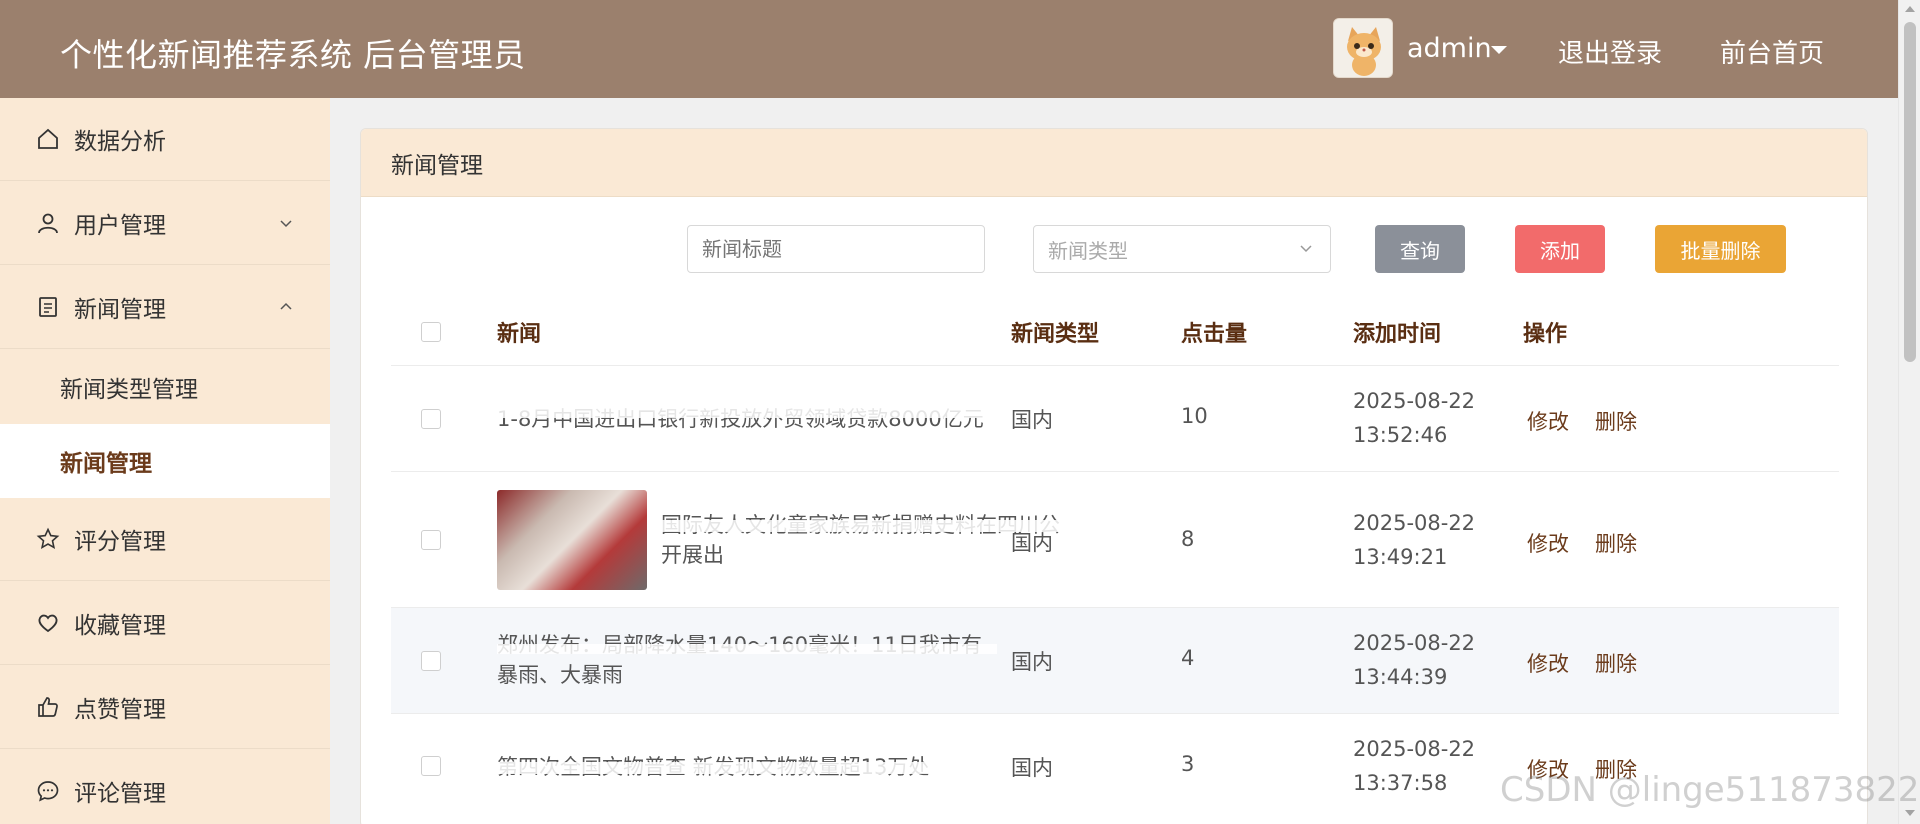 Image resolution: width=1920 pixels, height=824 pixels. What do you see at coordinates (1772, 51) in the screenshot?
I see `frontend-home-link: 前台首页` at bounding box center [1772, 51].